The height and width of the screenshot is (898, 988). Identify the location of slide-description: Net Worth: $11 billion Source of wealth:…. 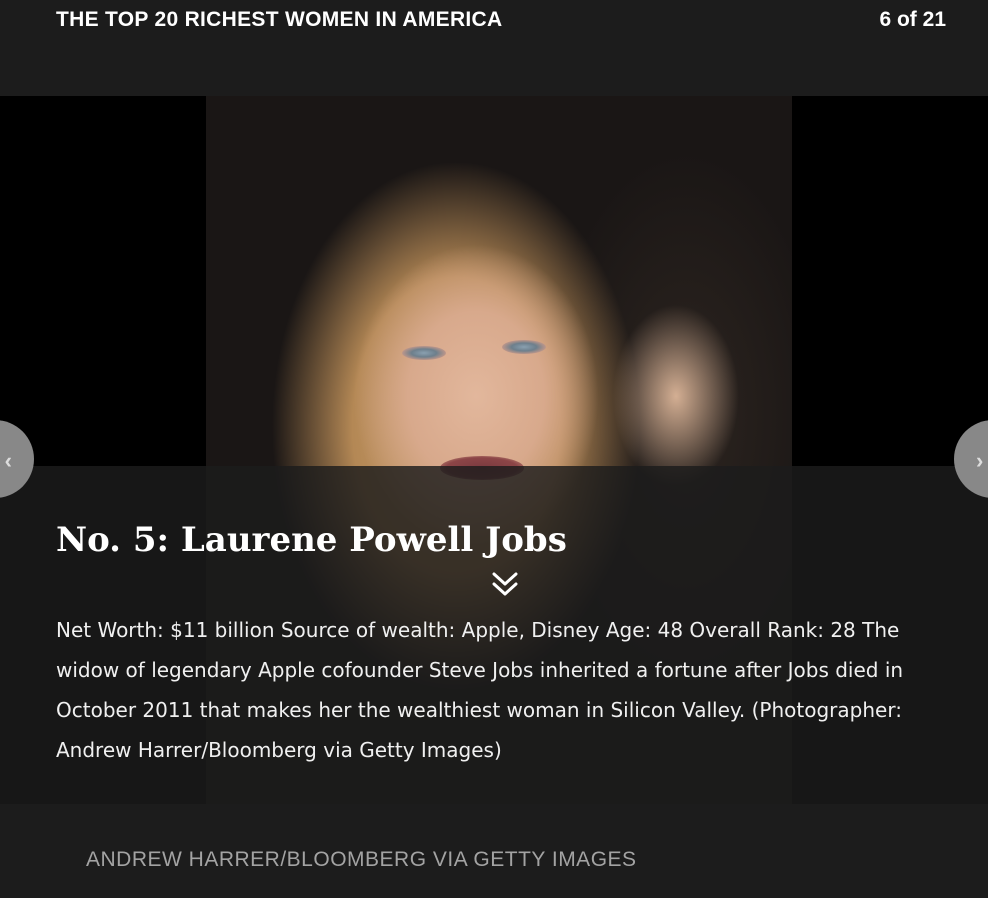
(480, 690).